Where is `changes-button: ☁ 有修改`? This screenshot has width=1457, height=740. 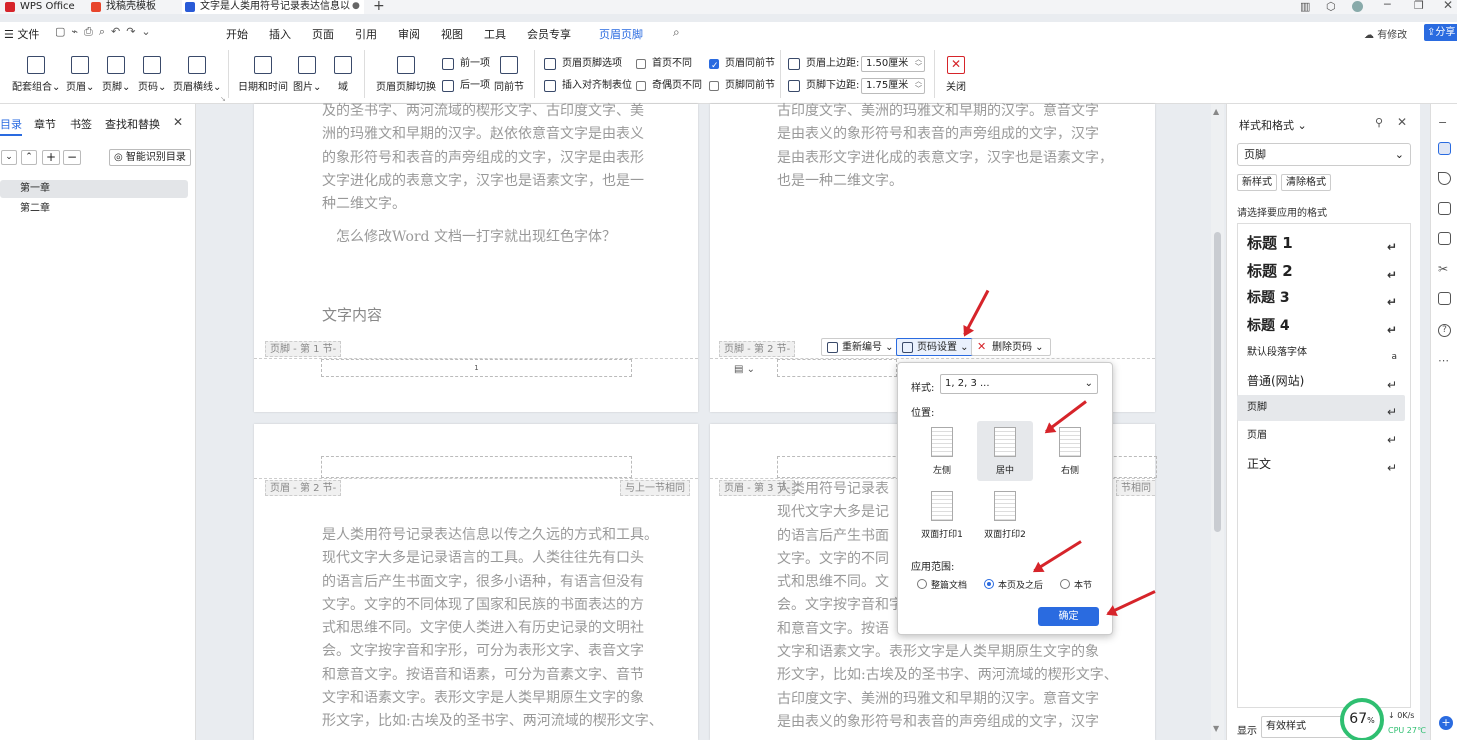
changes-button: ☁ 有修改 is located at coordinates (1385, 33).